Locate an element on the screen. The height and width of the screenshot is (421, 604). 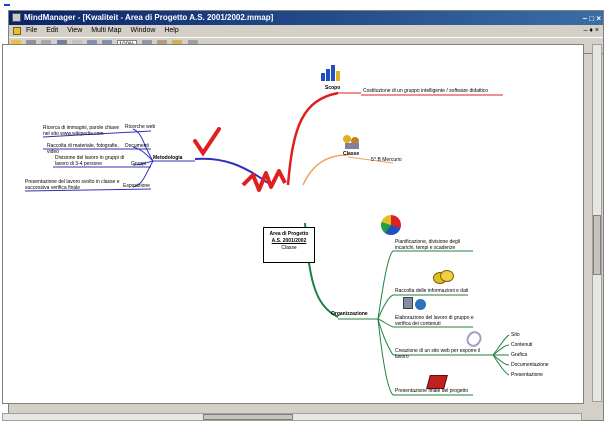
metodologia-branch-line is located at coordinates (231, 170).